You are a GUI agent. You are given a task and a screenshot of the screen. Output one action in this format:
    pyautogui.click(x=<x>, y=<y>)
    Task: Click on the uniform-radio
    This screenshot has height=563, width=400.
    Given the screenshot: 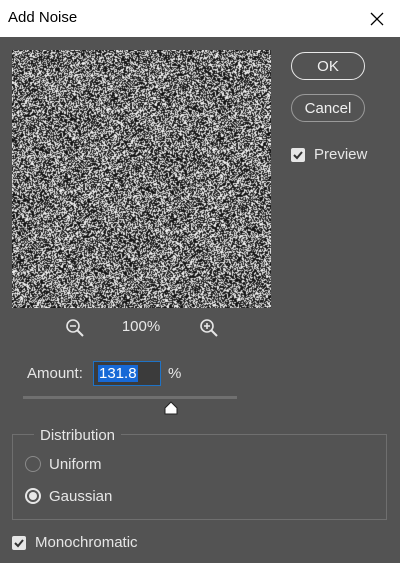 What is the action you would take?
    pyautogui.click(x=33, y=464)
    